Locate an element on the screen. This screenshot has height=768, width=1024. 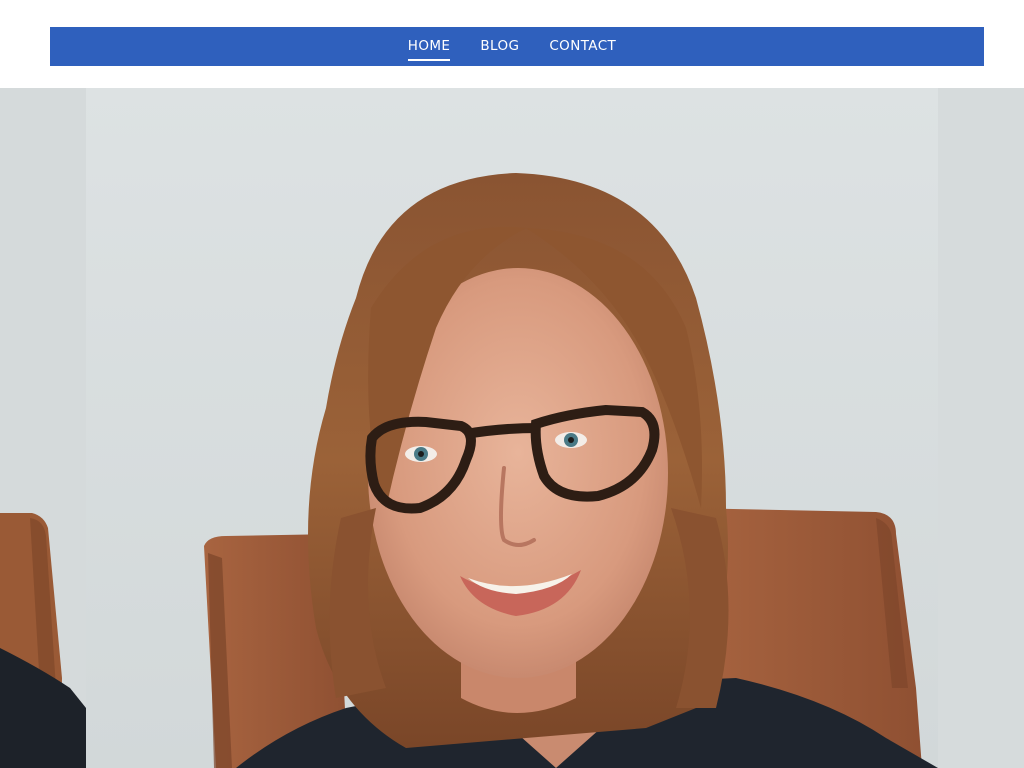
nav-link-contact: CONTACT is located at coordinates (582, 47).